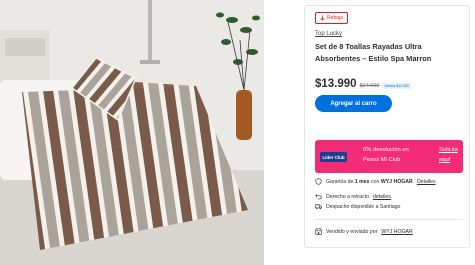  What do you see at coordinates (335, 18) in the screenshot?
I see `sale-badge-label: Rebaja` at bounding box center [335, 18].